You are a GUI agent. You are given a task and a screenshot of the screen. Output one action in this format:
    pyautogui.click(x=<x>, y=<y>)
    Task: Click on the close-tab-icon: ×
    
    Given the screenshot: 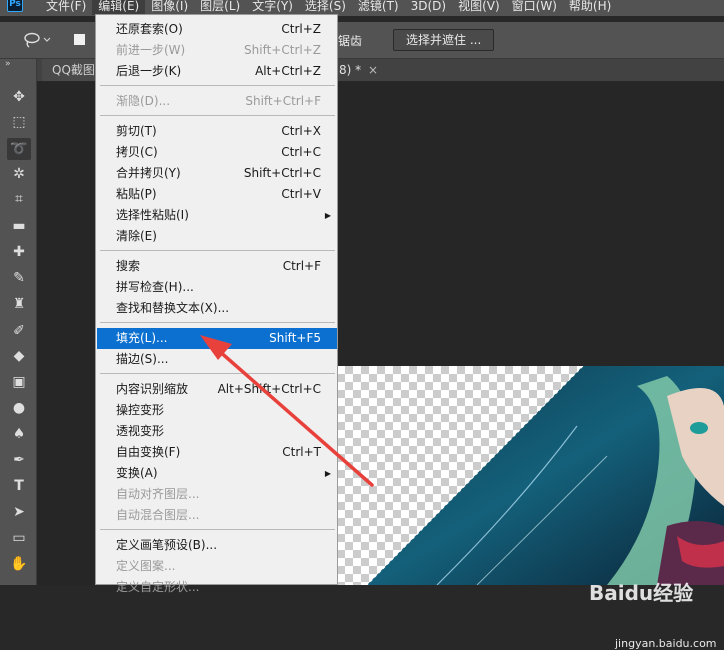 What is the action you would take?
    pyautogui.click(x=373, y=70)
    